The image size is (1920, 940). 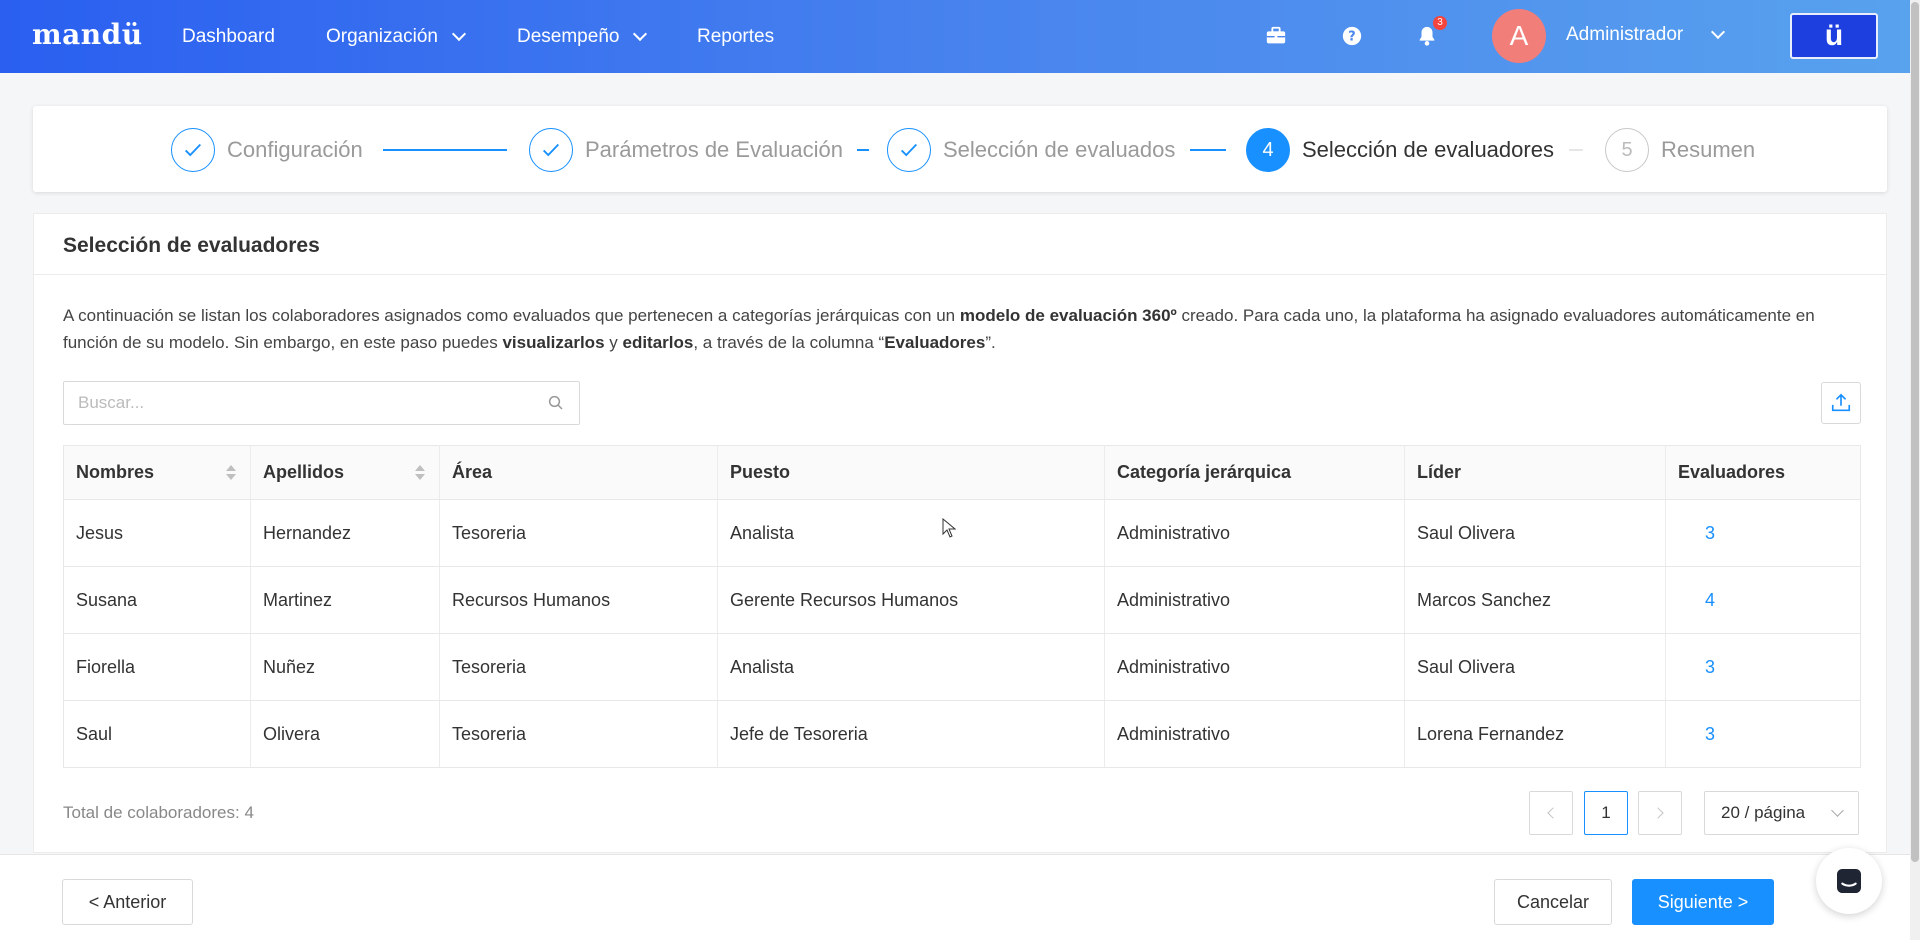 I want to click on step-label: Parámetros de Evaluación, so click(x=714, y=149).